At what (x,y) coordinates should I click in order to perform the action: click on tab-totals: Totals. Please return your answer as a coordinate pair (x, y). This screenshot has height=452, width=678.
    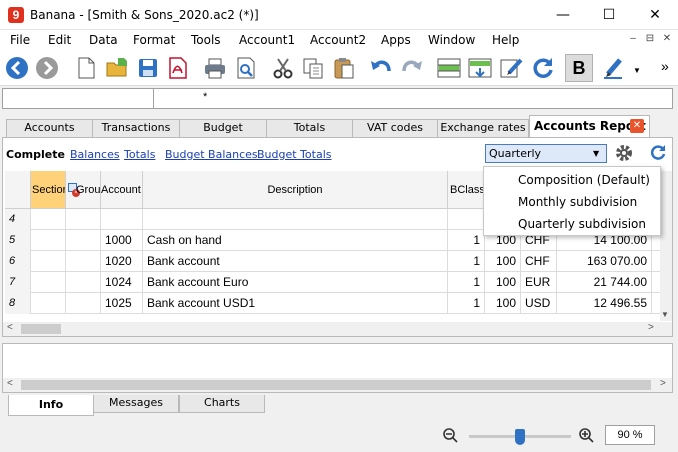
    Looking at the image, I should click on (309, 128).